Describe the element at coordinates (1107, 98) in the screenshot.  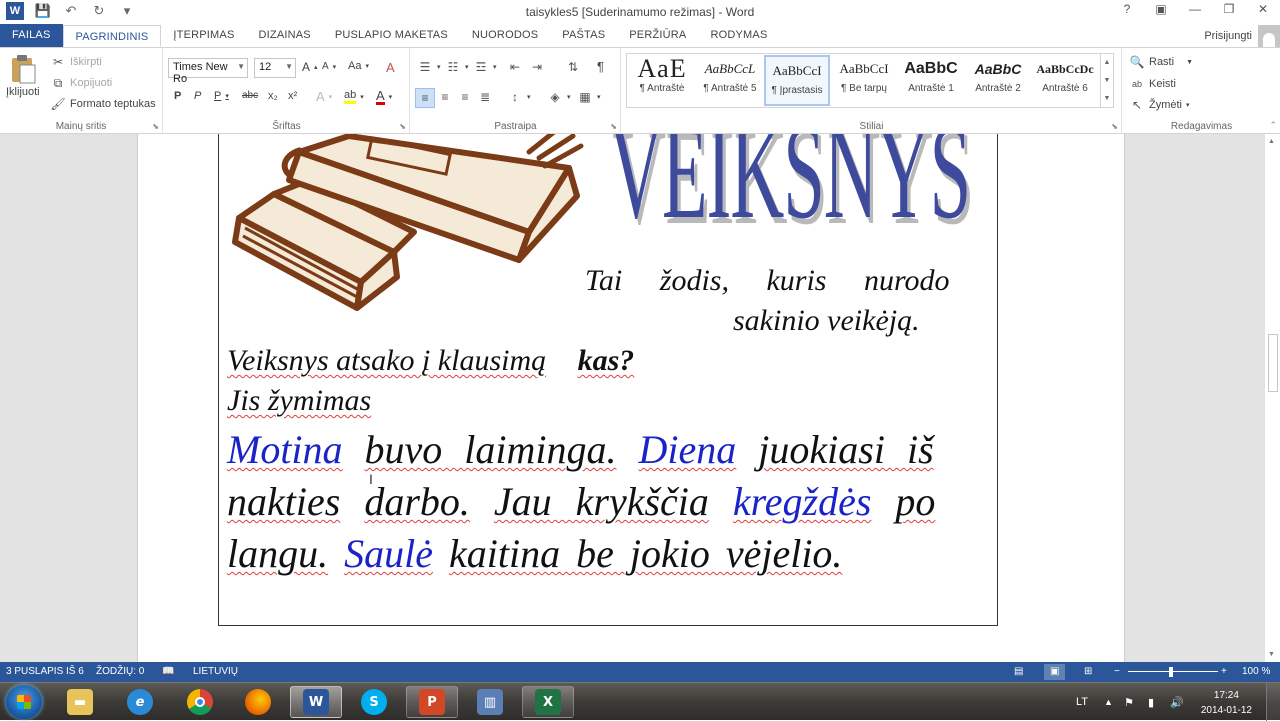
I see `more-styles-icon: ▼` at that location.